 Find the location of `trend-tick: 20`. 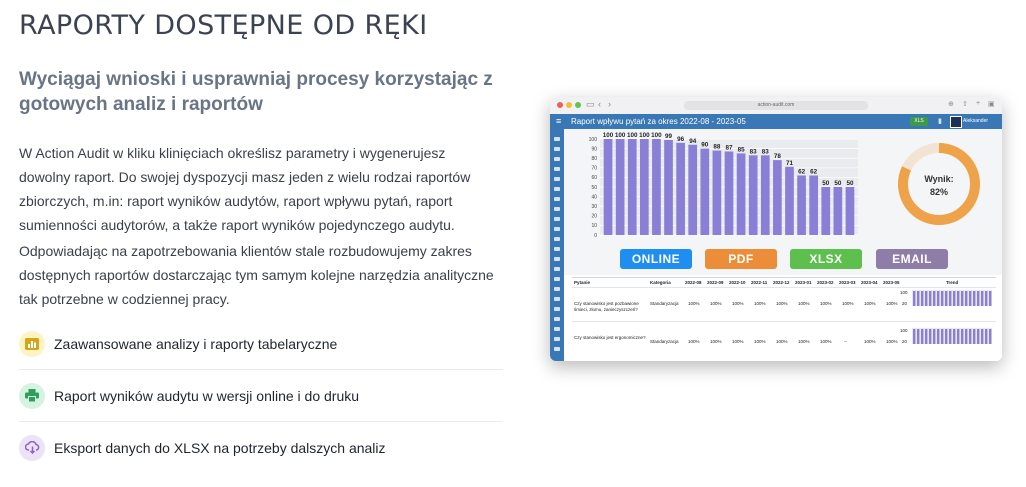

trend-tick: 20 is located at coordinates (905, 303).